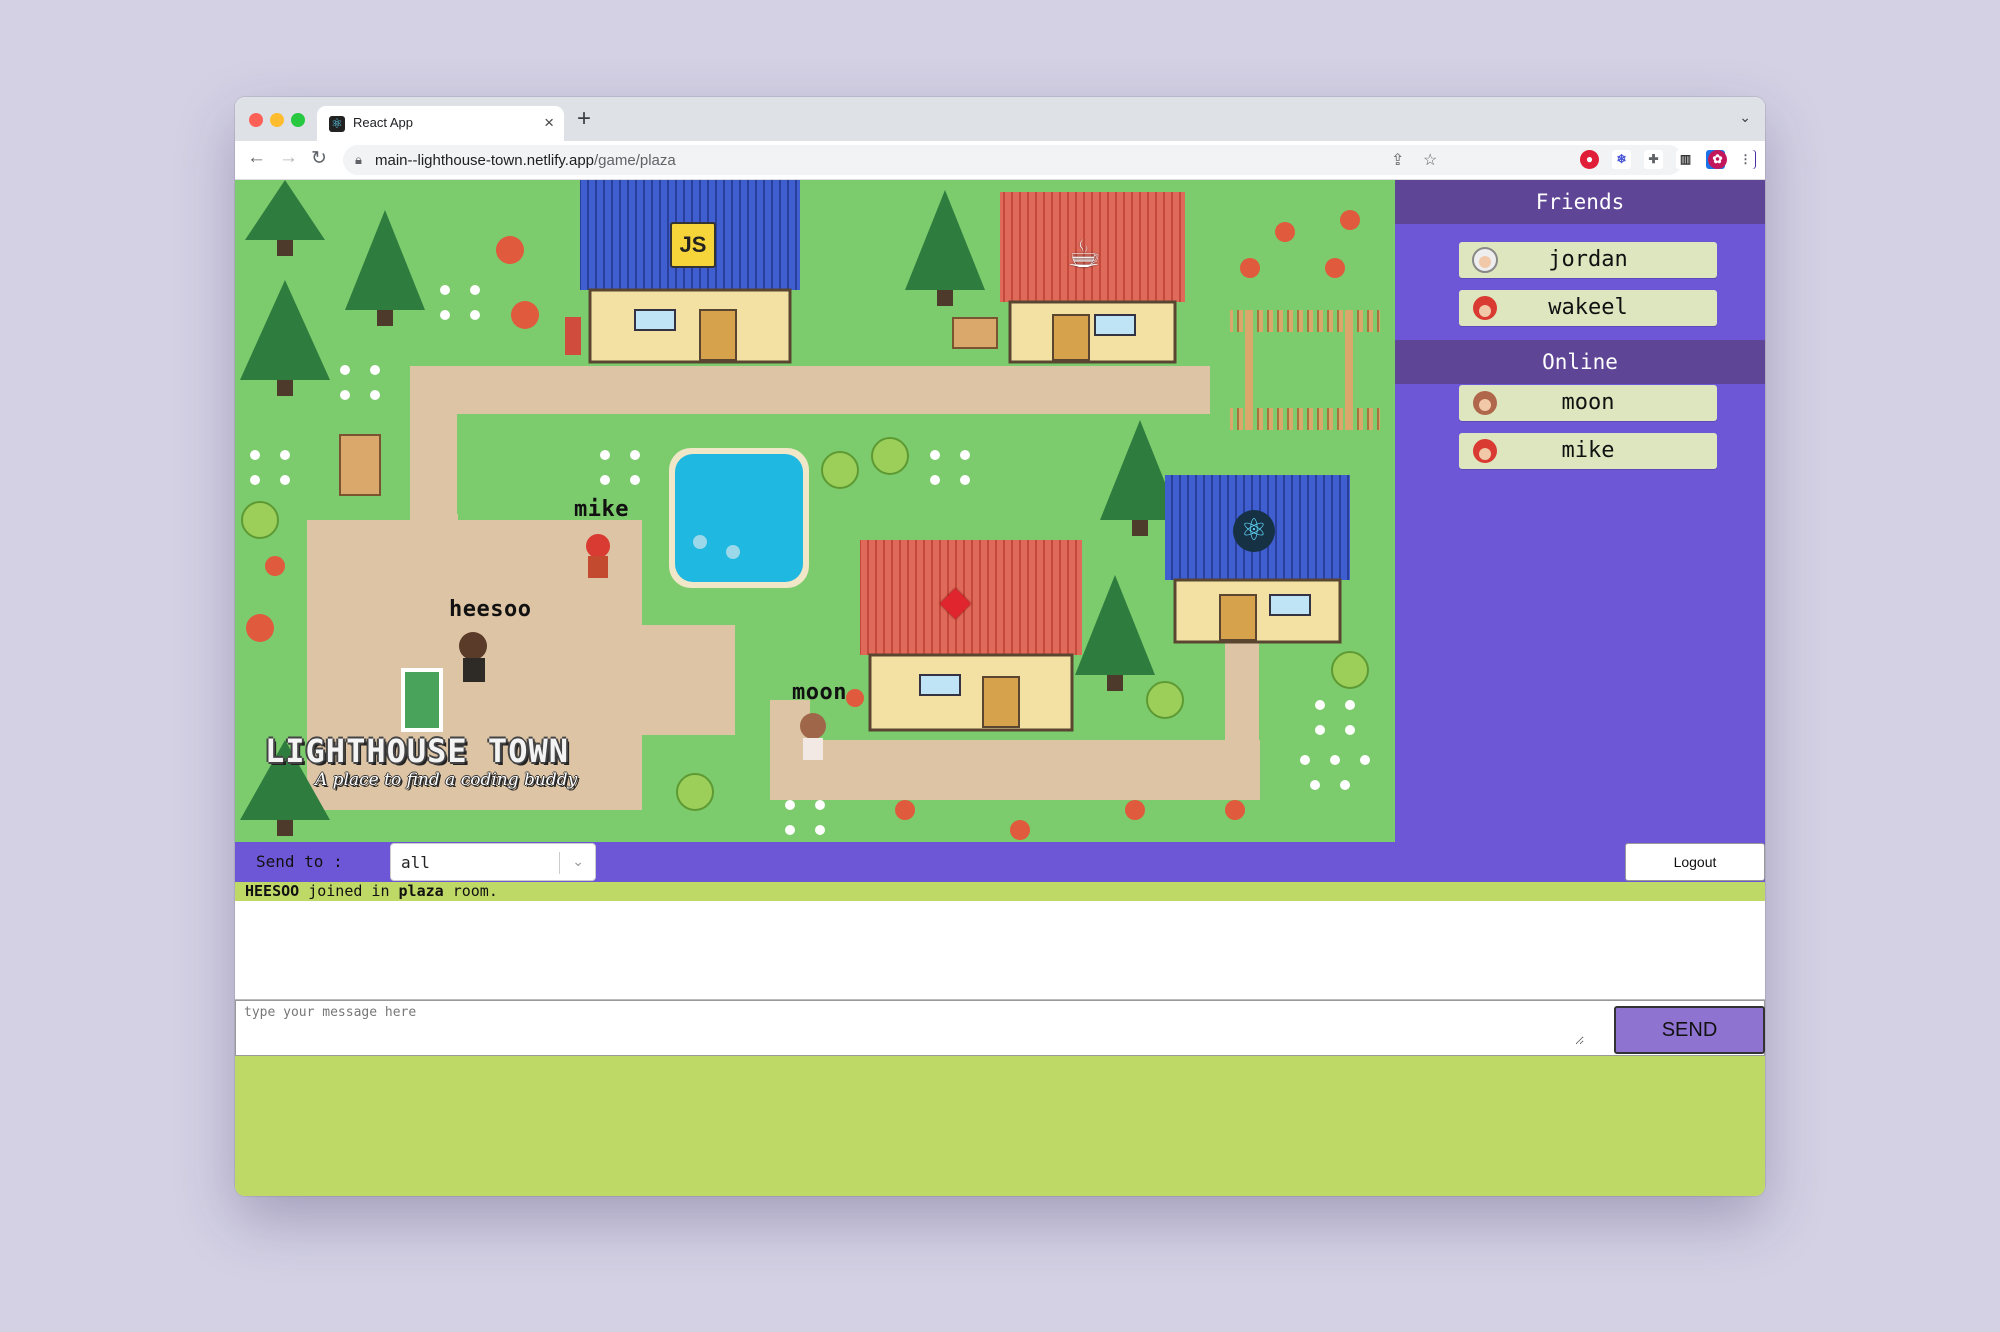 This screenshot has width=2000, height=1332. I want to click on puzzle-extensions-icon: ✚, so click(1653, 159).